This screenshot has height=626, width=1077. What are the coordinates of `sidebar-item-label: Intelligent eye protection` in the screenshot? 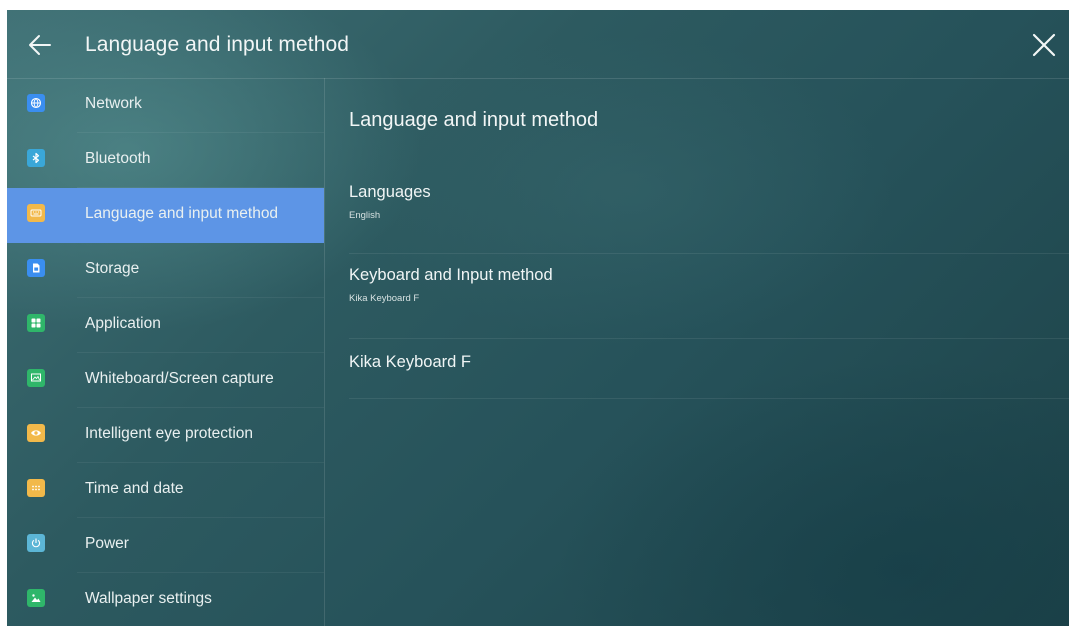 It's located at (169, 433).